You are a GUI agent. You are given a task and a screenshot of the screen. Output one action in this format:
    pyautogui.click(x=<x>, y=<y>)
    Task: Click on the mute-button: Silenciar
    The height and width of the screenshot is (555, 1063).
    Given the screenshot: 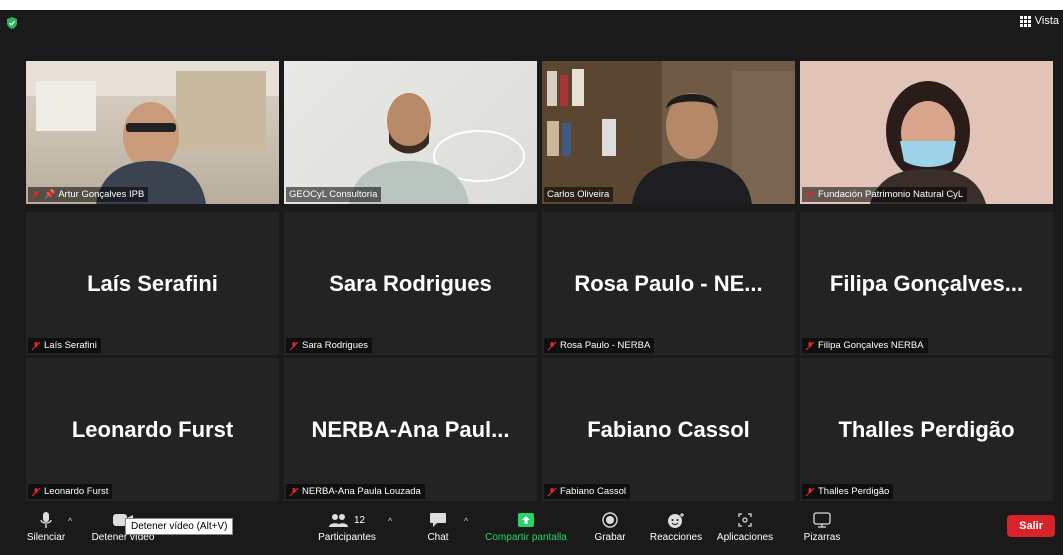 What is the action you would take?
    pyautogui.click(x=46, y=527)
    